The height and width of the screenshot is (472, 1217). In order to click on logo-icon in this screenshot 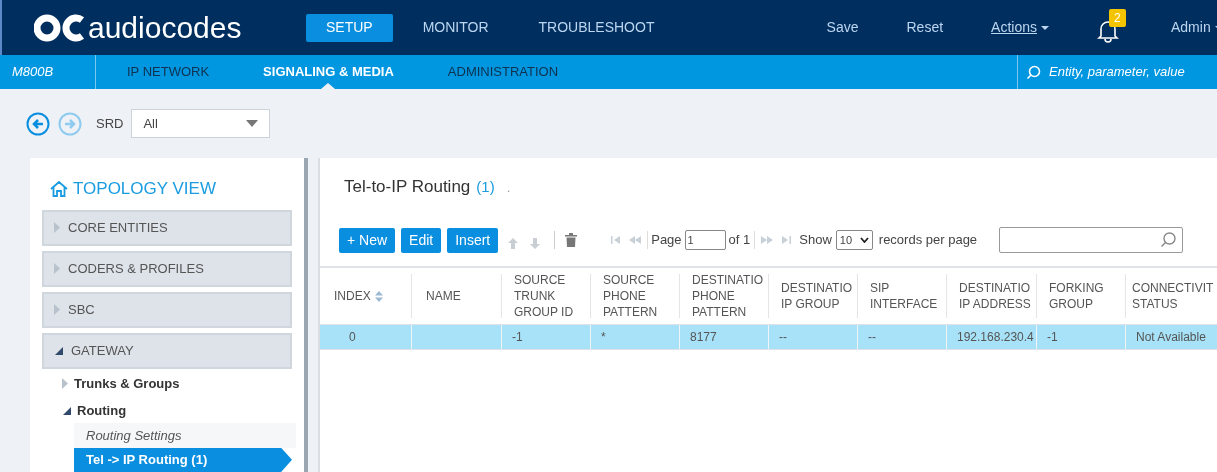, I will do `click(60, 27)`.